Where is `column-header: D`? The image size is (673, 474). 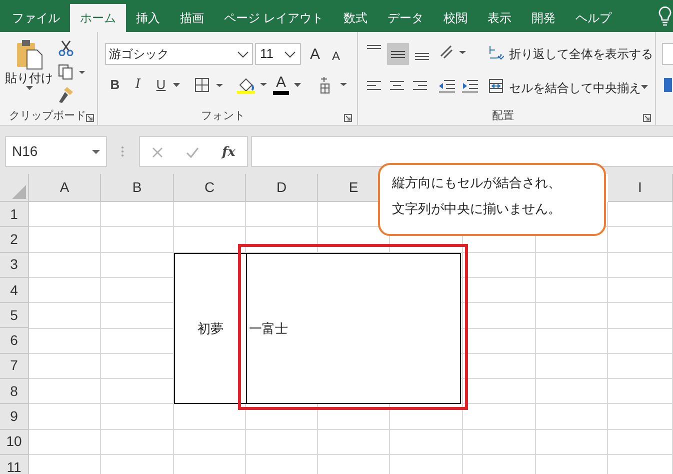 column-header: D is located at coordinates (282, 188).